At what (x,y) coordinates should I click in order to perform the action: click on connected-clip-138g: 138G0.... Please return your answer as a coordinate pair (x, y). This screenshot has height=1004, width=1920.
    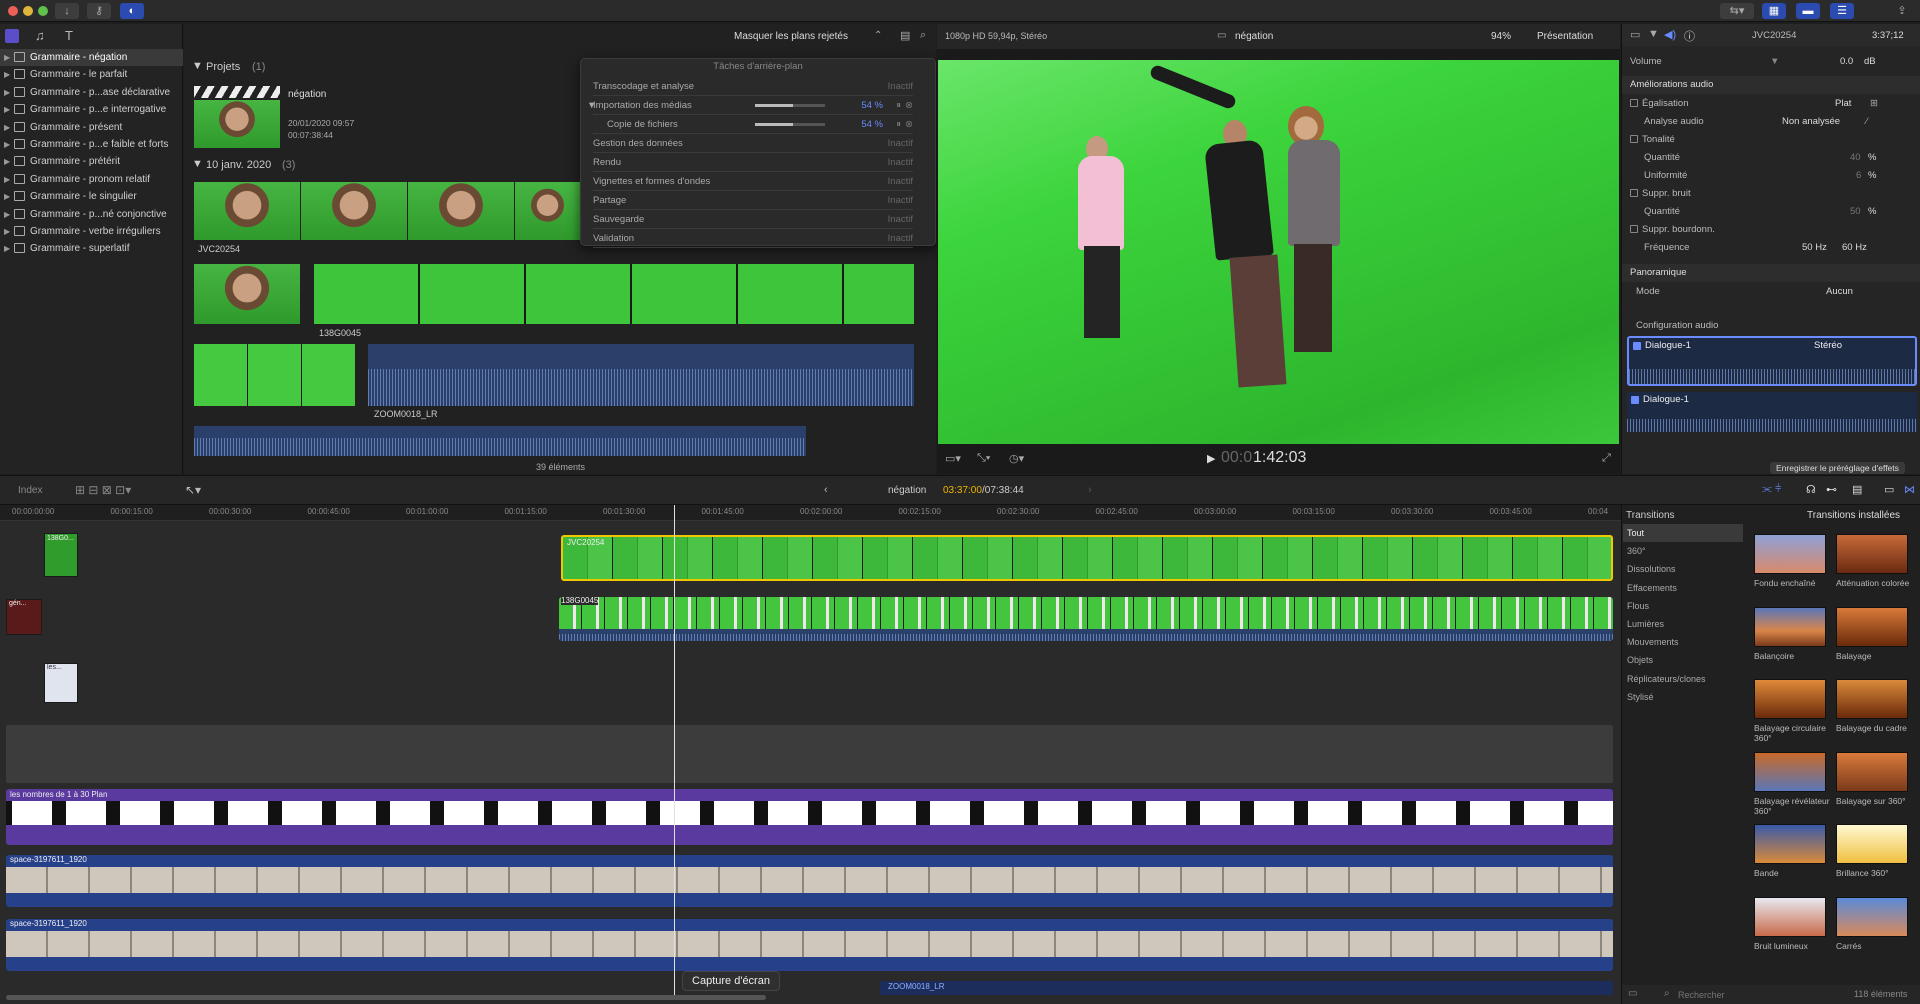
    Looking at the image, I should click on (61, 555).